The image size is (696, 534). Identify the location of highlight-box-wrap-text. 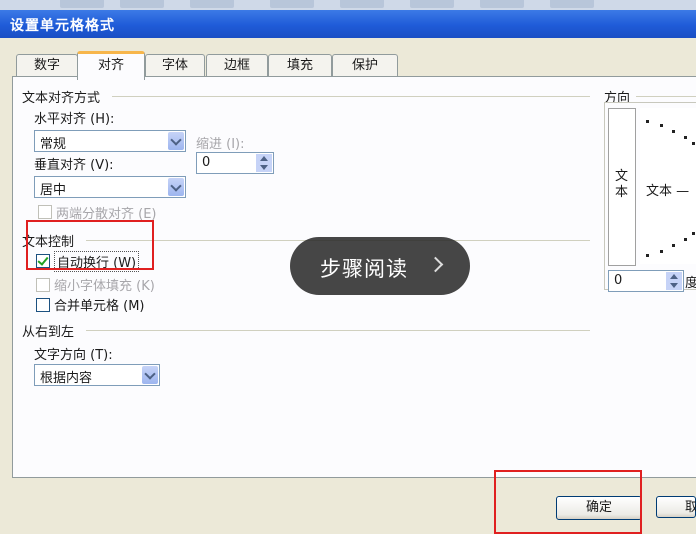
(90, 245).